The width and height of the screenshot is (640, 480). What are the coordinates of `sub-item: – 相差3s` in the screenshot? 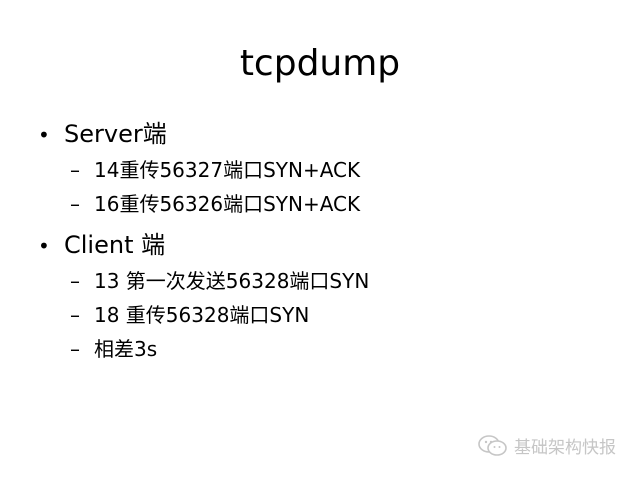 It's located at (329, 349).